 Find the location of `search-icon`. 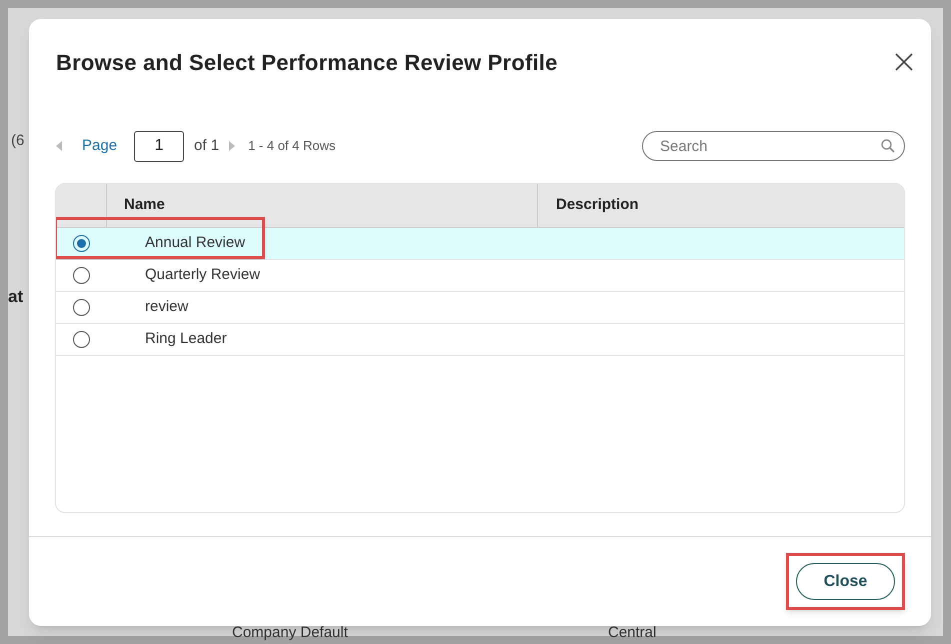

search-icon is located at coordinates (888, 146).